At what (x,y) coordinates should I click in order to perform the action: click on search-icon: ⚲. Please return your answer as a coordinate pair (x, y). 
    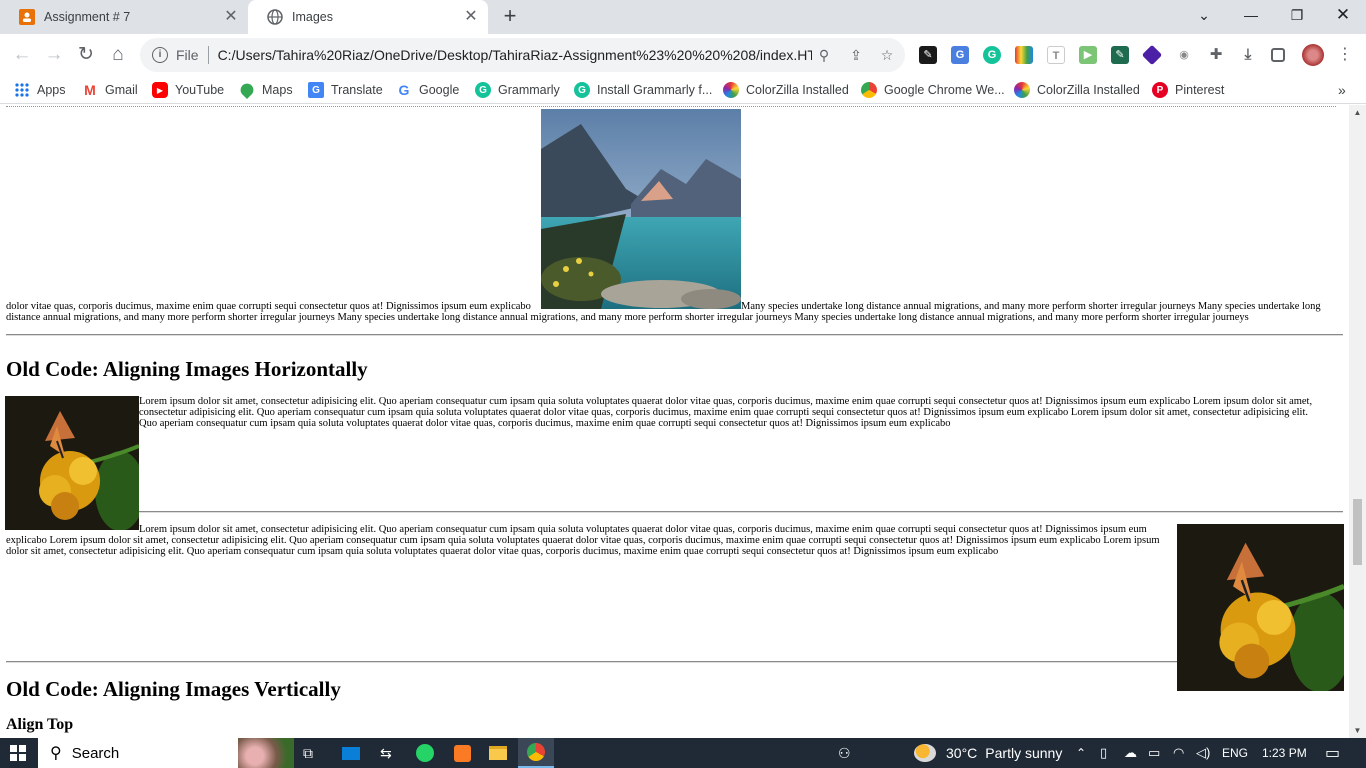
    Looking at the image, I should click on (56, 753).